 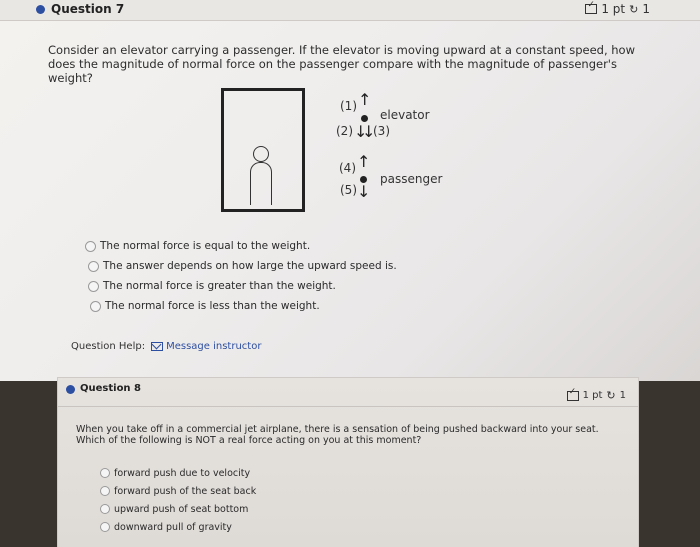 What do you see at coordinates (261, 154) in the screenshot?
I see `passenger-head` at bounding box center [261, 154].